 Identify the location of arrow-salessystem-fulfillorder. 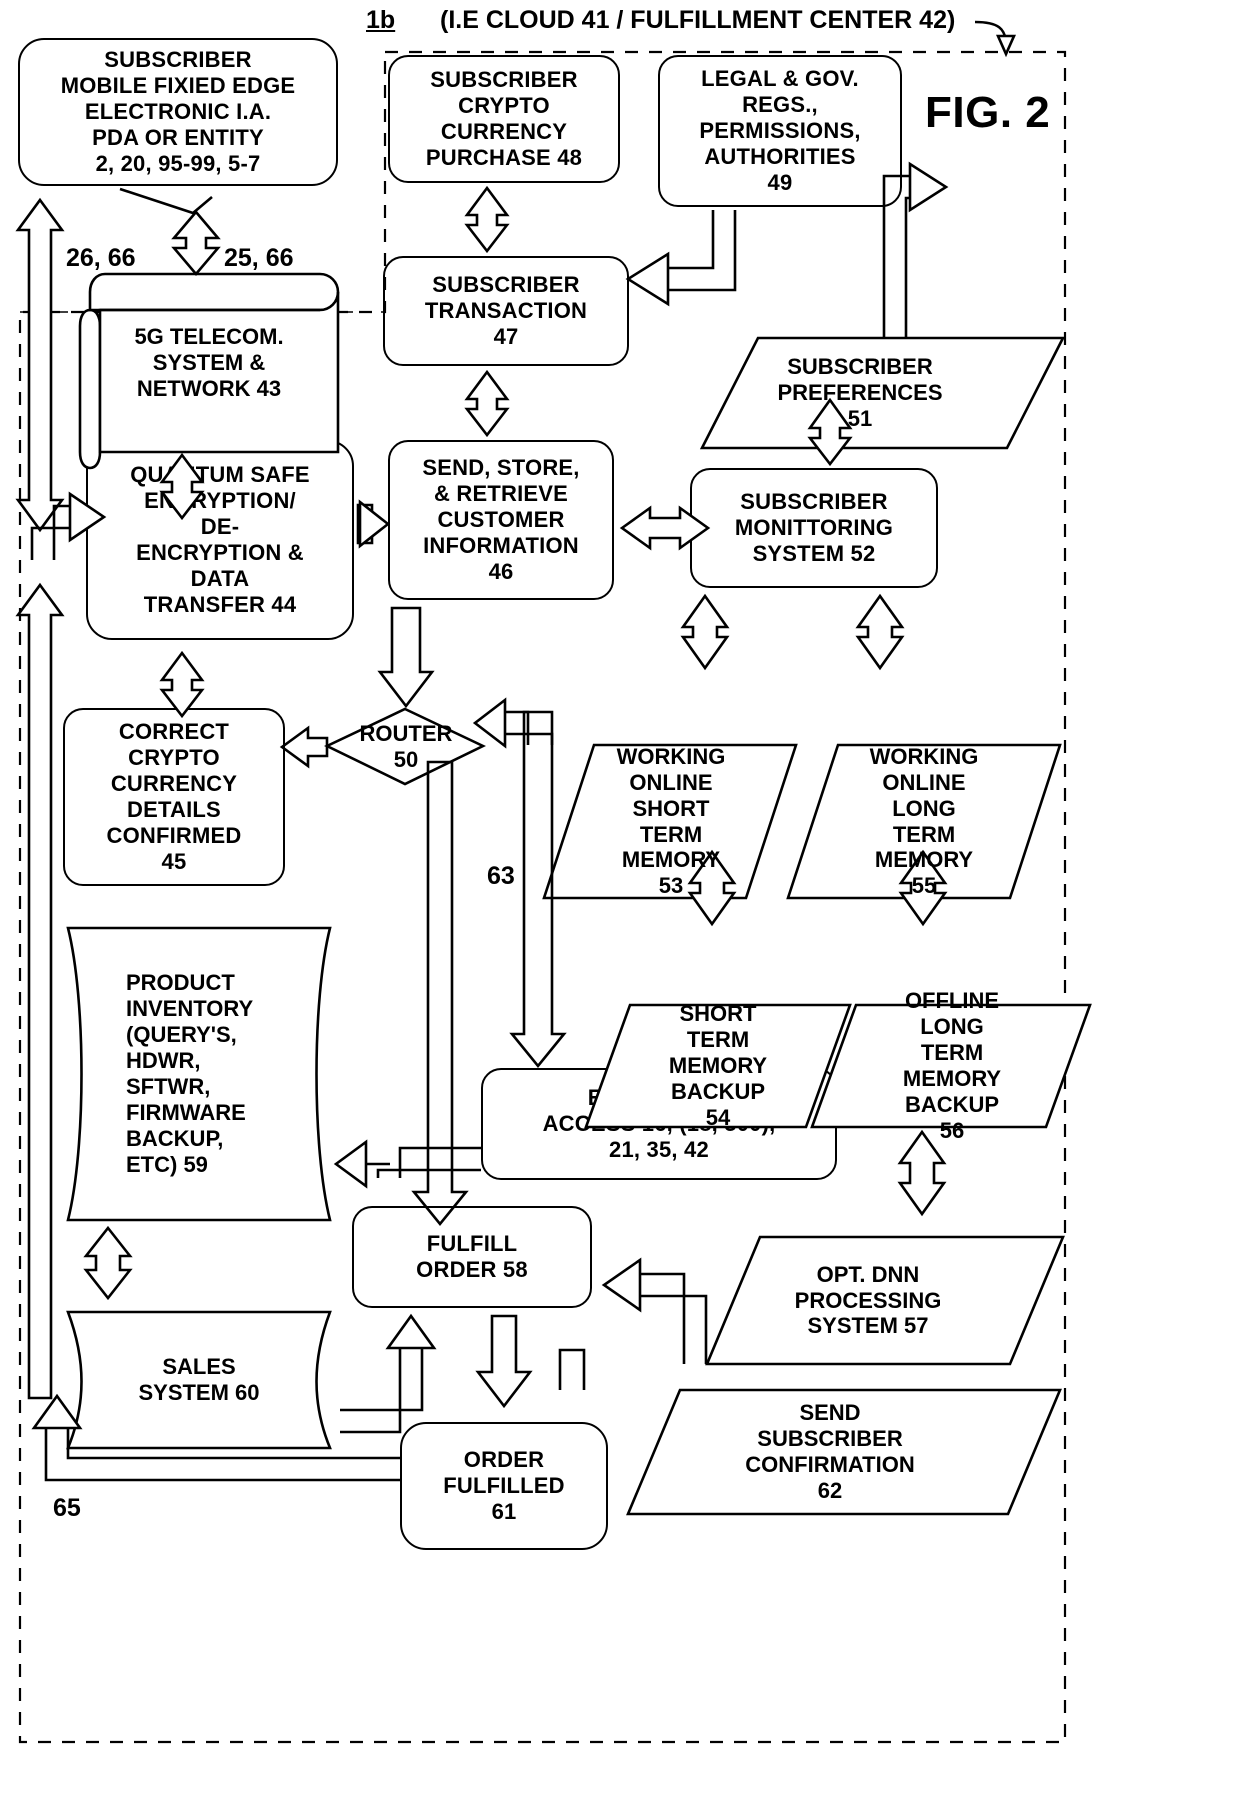
(388, 1373).